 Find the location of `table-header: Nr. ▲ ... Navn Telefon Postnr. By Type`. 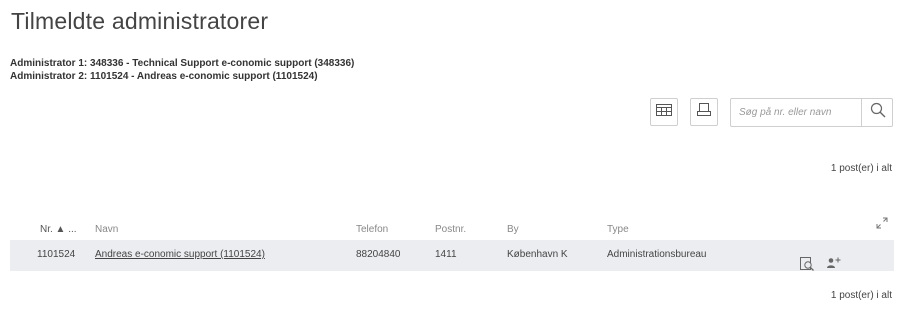

table-header: Nr. ▲ ... Navn Telefon Postnr. By Type is located at coordinates (450, 229).